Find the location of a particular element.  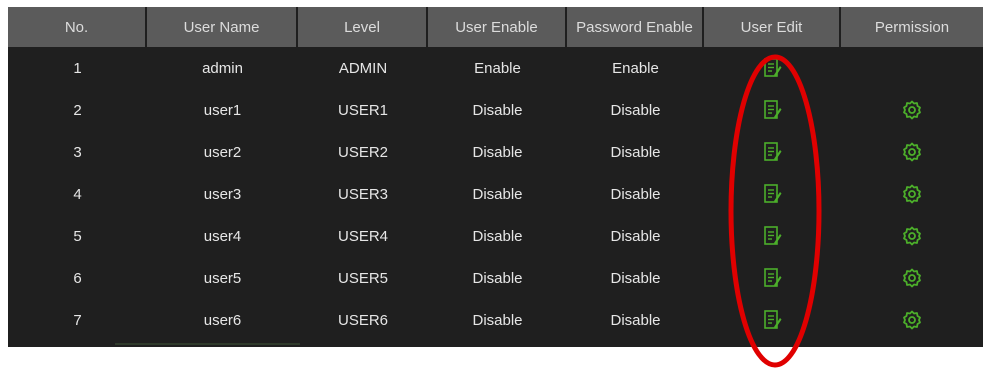

cell-no: 1 is located at coordinates (77, 68).